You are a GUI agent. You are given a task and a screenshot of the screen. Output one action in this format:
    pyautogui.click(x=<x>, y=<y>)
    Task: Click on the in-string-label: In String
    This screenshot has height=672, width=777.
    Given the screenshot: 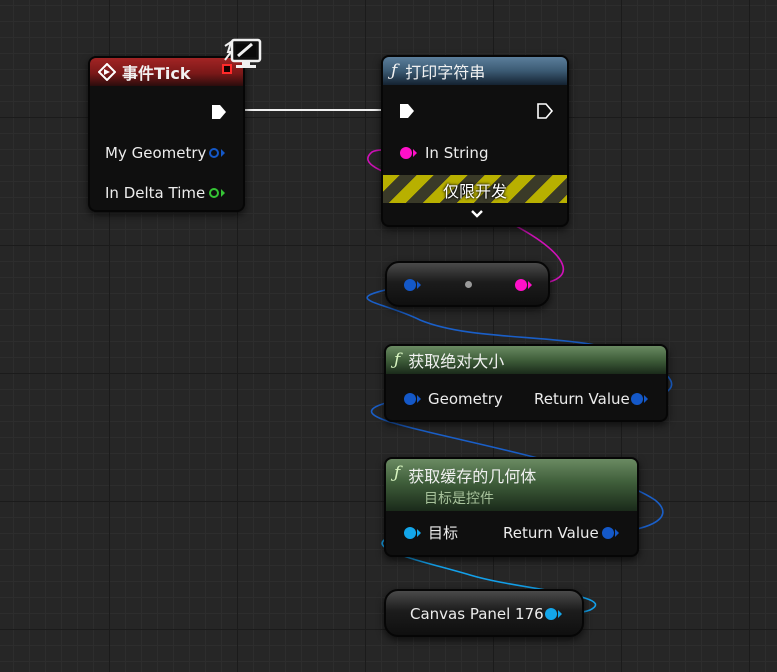 What is the action you would take?
    pyautogui.click(x=457, y=153)
    